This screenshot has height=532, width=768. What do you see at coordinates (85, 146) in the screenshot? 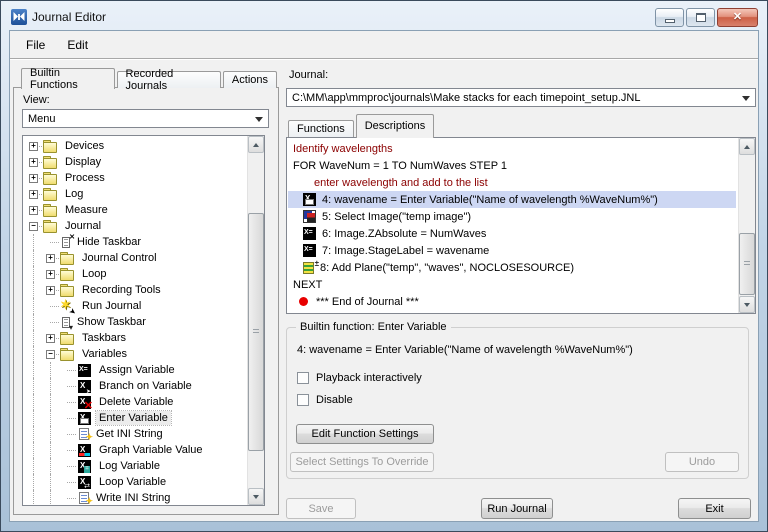
I see `tree-item-label: Devices` at bounding box center [85, 146].